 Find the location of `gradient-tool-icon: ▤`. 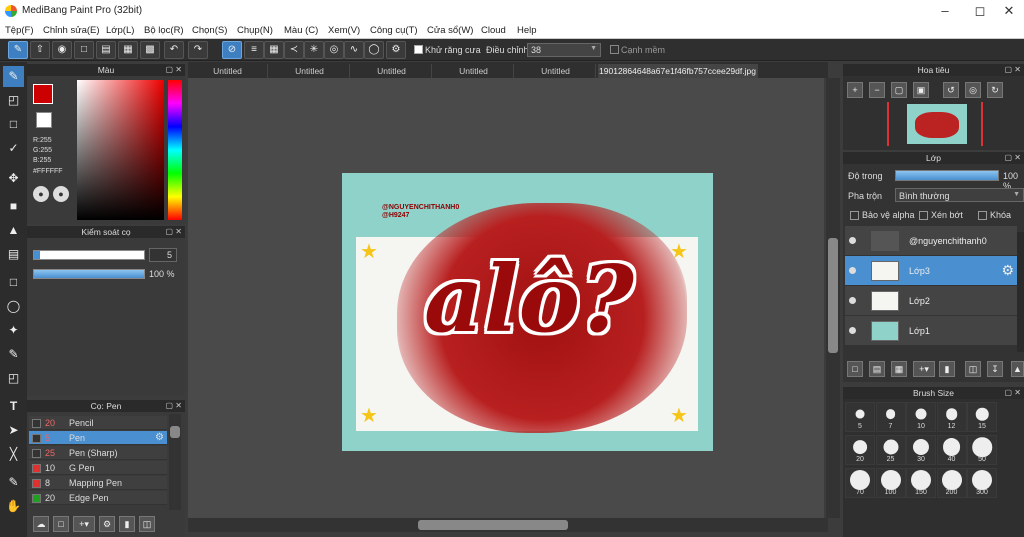

gradient-tool-icon: ▤ is located at coordinates (13, 254).